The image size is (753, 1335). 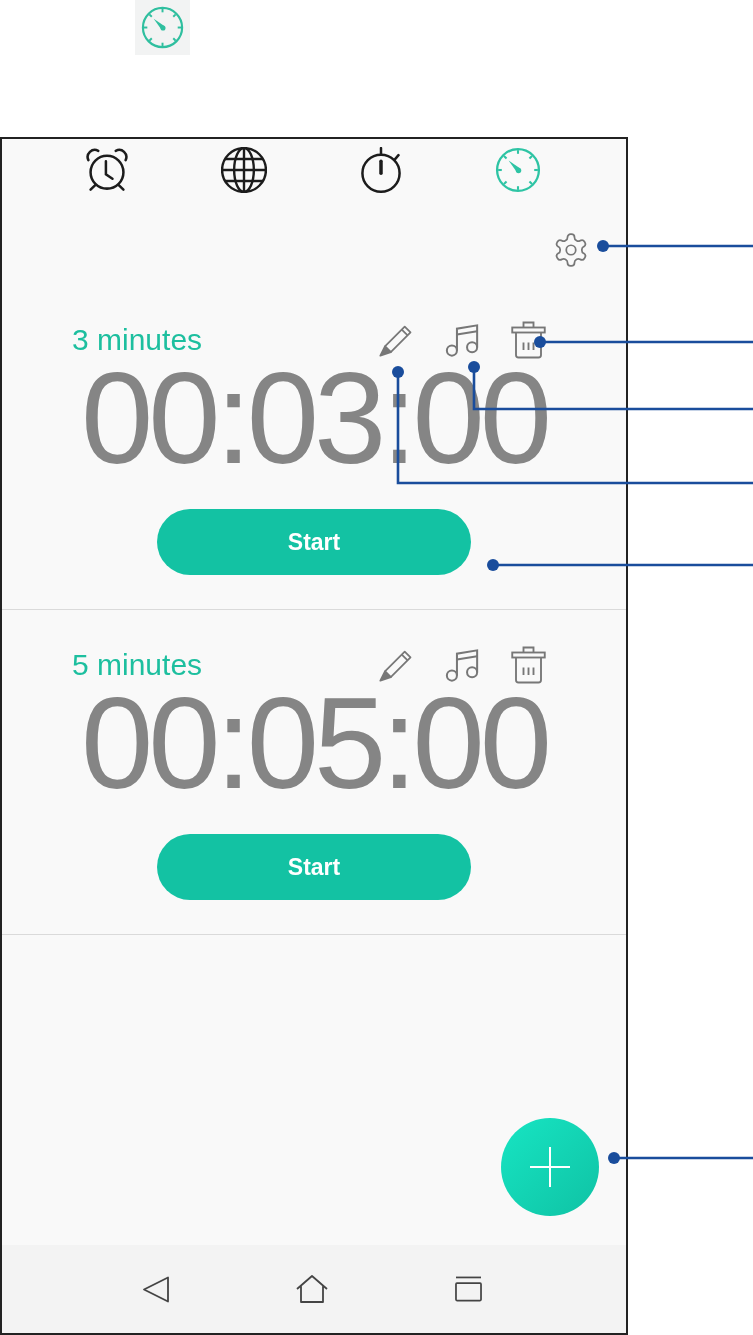 What do you see at coordinates (244, 170) in the screenshot?
I see `globe-icon` at bounding box center [244, 170].